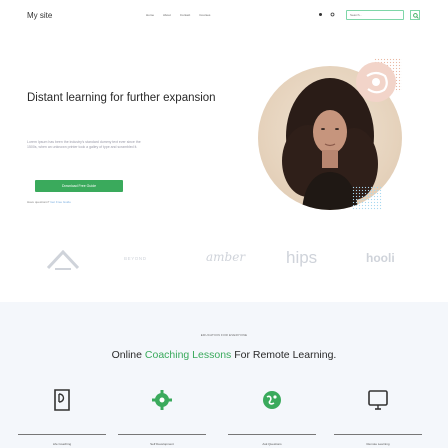  I want to click on partner-logos: BEYOND amber hips hooli, so click(224, 263).